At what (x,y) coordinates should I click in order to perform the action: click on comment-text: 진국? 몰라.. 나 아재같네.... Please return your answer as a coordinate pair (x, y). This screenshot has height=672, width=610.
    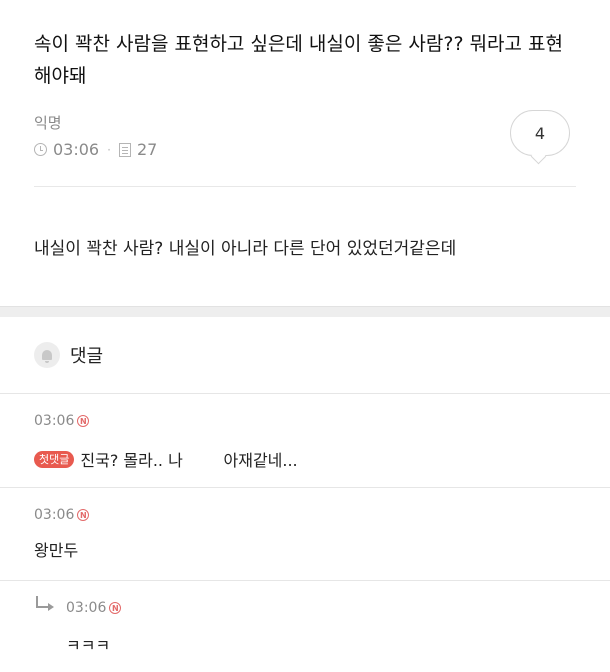
    Looking at the image, I should click on (189, 460).